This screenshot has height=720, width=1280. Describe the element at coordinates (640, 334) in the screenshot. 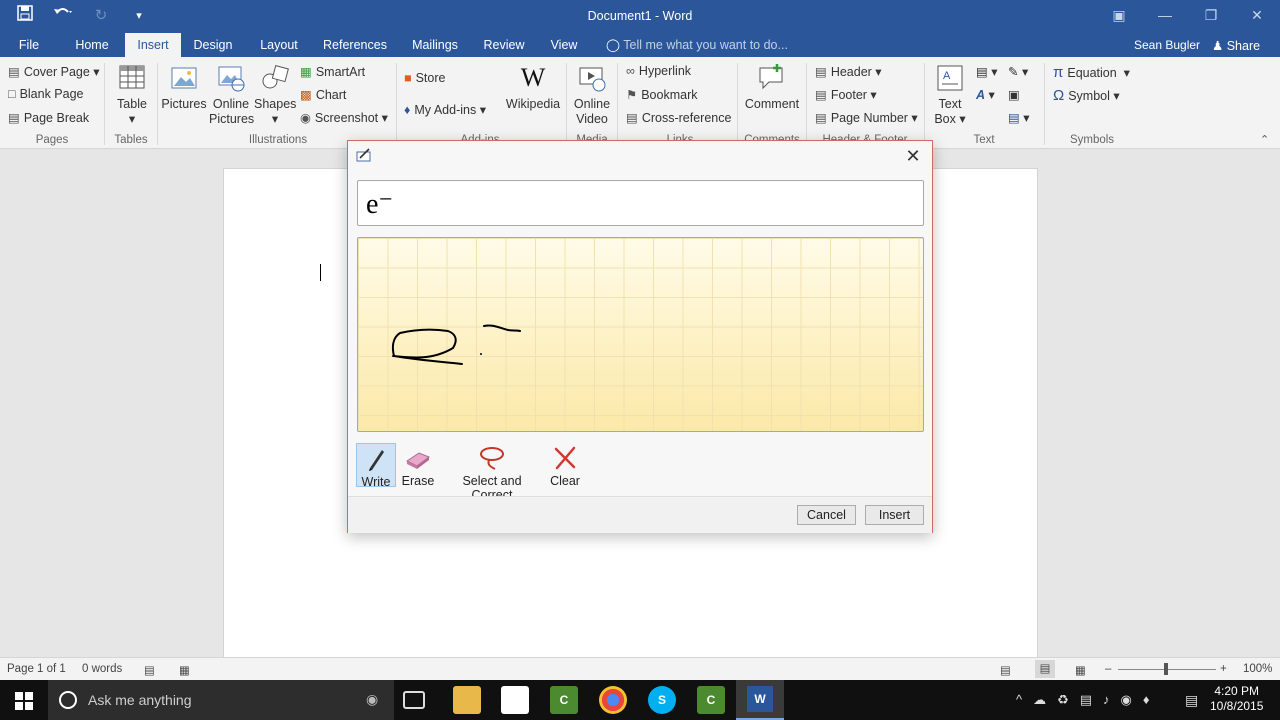

I see `handwriting-canvas` at that location.